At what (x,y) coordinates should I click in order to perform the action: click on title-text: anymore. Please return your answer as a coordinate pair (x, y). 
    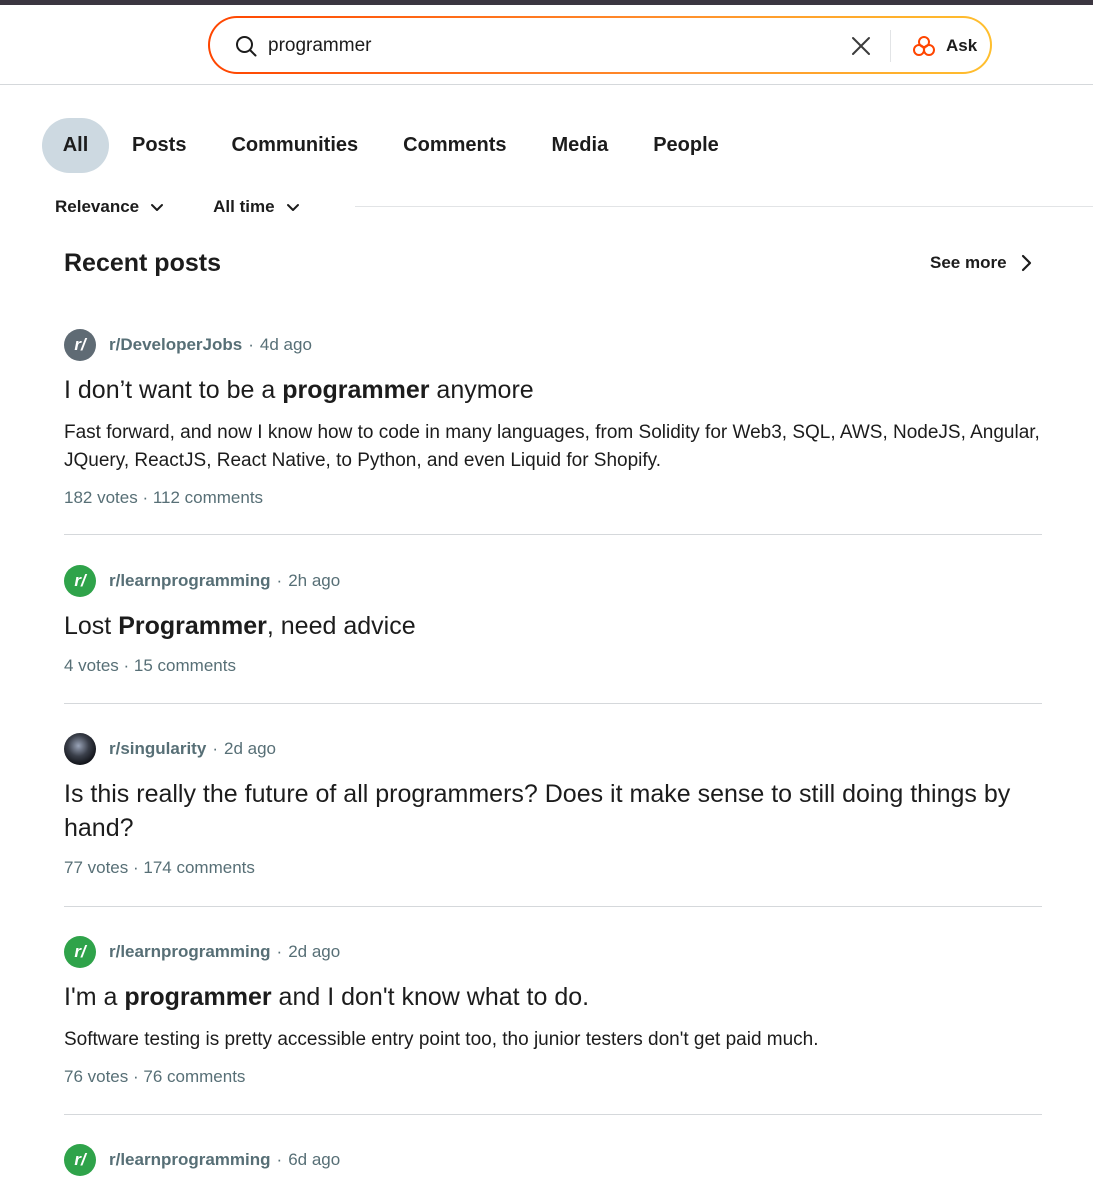
    Looking at the image, I should click on (481, 390).